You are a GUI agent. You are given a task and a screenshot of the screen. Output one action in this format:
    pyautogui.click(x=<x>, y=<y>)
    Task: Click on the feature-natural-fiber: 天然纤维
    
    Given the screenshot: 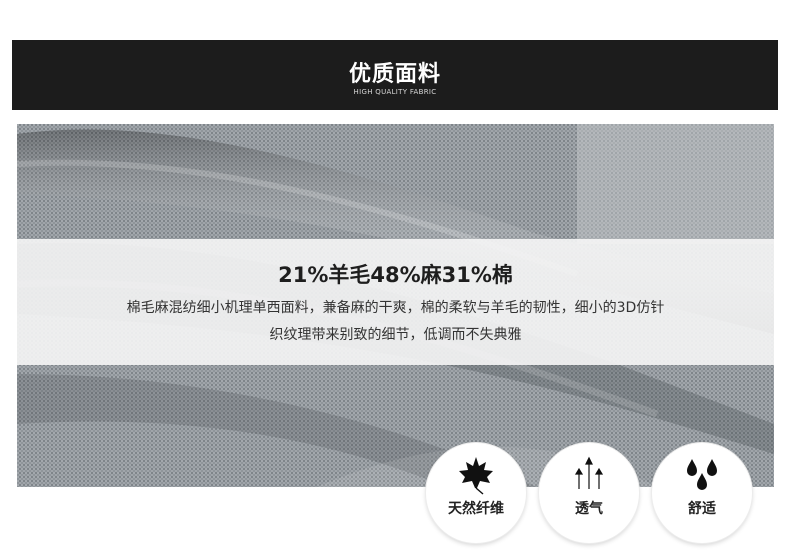 What is the action you would take?
    pyautogui.click(x=476, y=493)
    